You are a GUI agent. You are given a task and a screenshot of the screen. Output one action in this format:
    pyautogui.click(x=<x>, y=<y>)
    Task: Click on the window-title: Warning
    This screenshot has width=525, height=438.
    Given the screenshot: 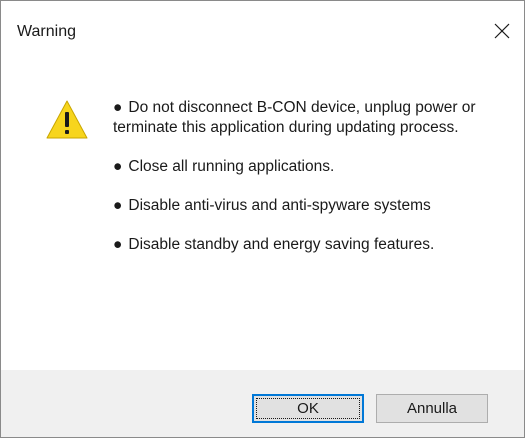 What is the action you would take?
    pyautogui.click(x=46, y=31)
    